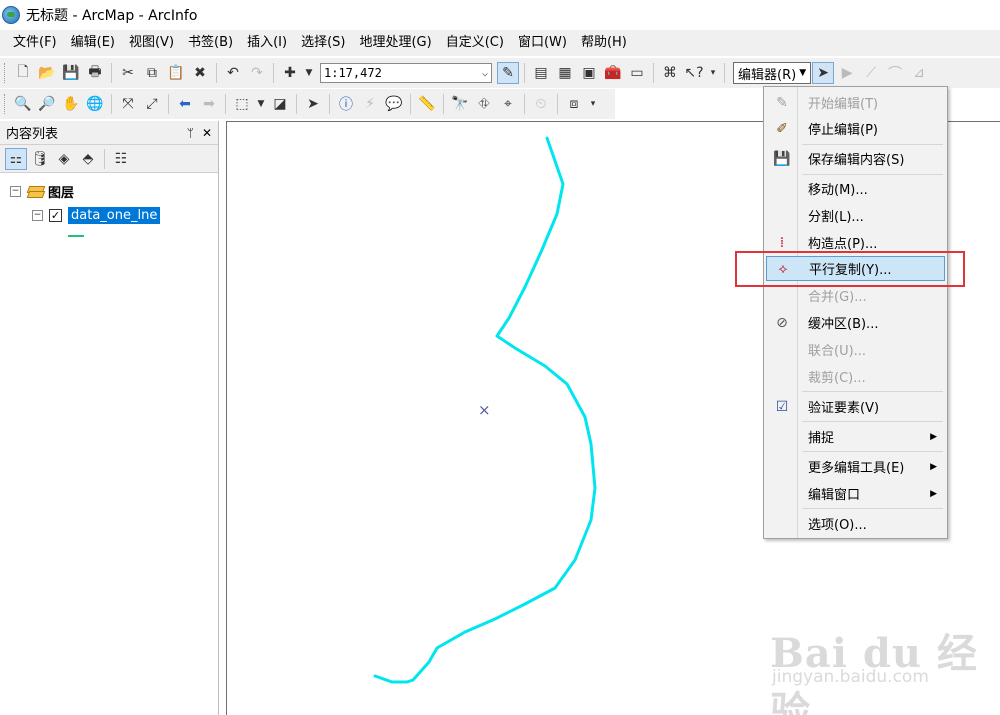 The height and width of the screenshot is (715, 1000). What do you see at coordinates (190, 133) in the screenshot?
I see `pin-icon: ᛘ` at bounding box center [190, 133].